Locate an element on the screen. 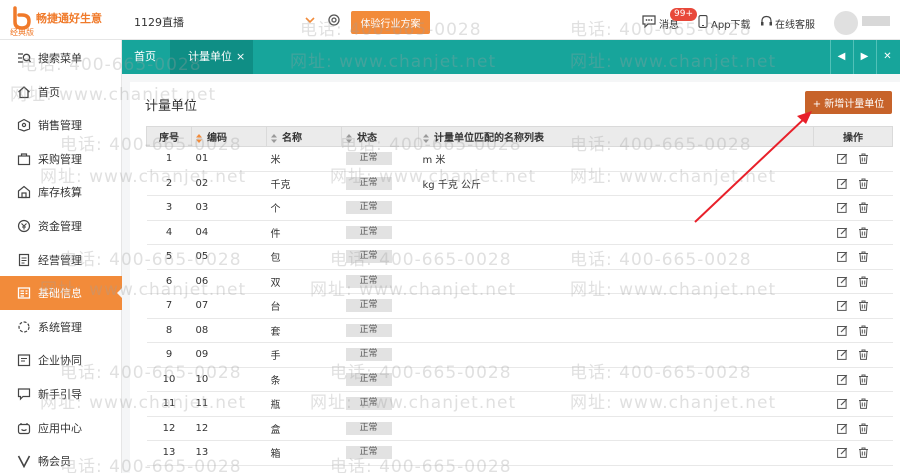 The height and width of the screenshot is (473, 900). table-row: 3 03 个正常 is located at coordinates (519, 208).